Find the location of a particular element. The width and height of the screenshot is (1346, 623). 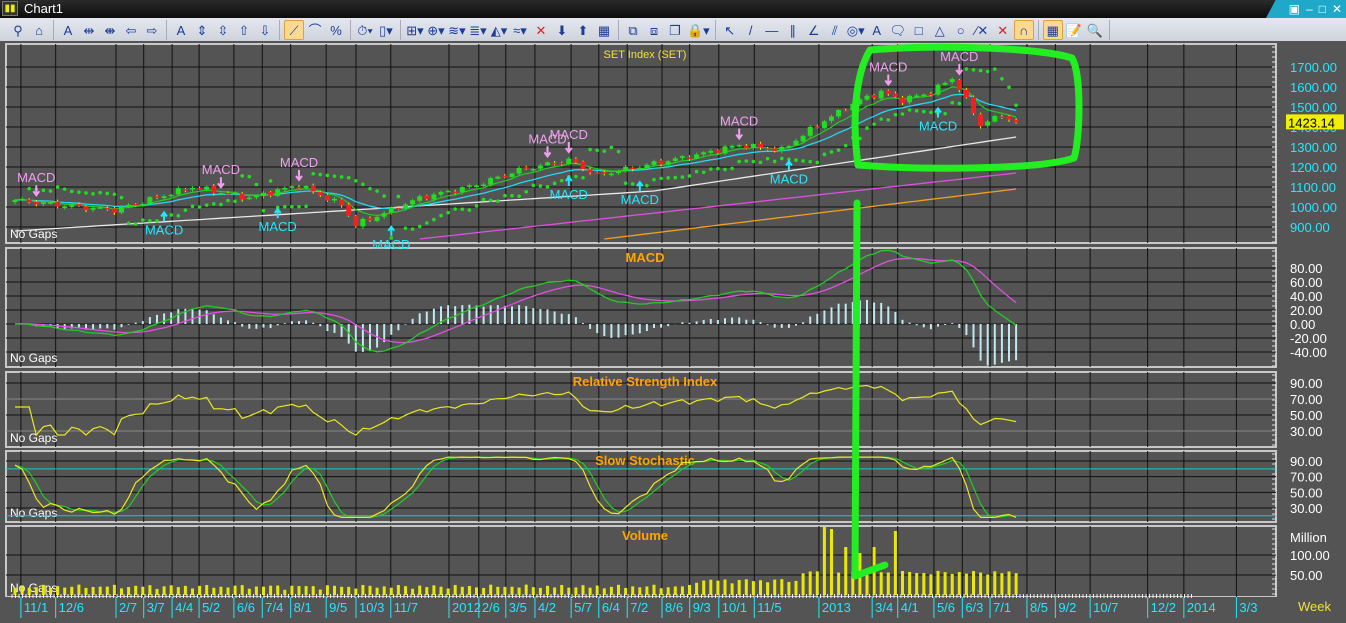

line-icon: / is located at coordinates (751, 30).